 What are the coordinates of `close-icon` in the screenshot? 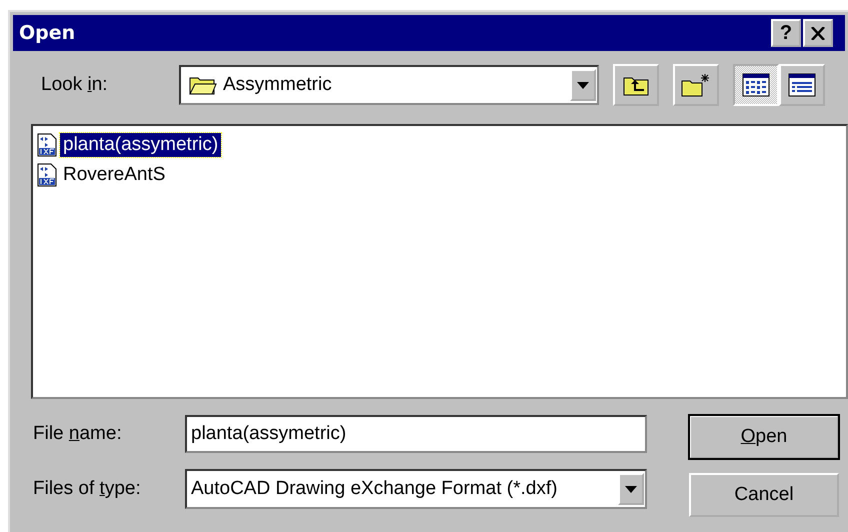 It's located at (818, 33).